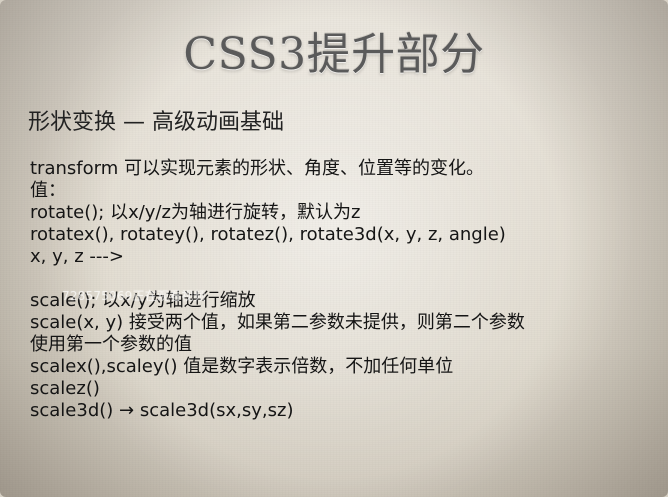 This screenshot has width=668, height=497. I want to click on content-line-10: scalex(),scaley() 值是数字表示倍数，不加任何单位, so click(242, 366).